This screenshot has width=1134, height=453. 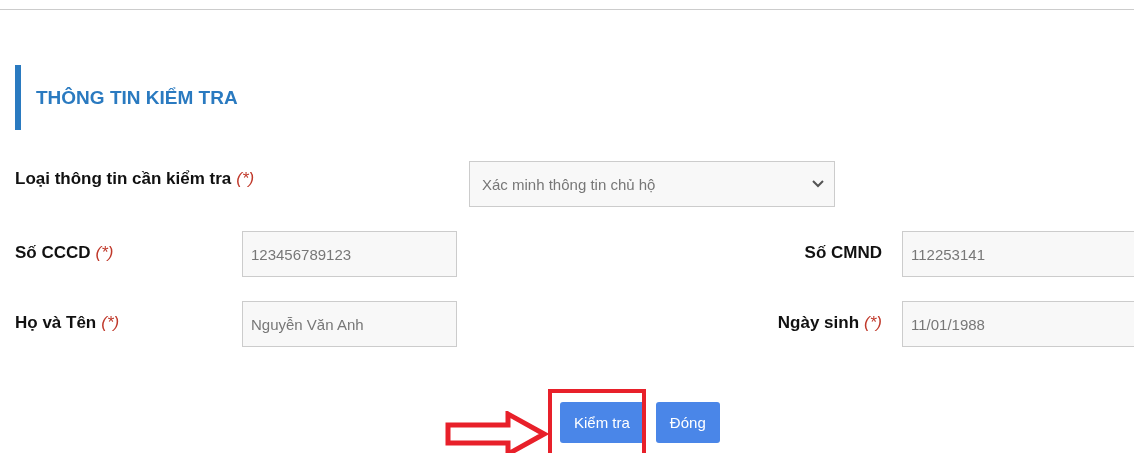 I want to click on info-type-select: Xác minh thông tin chủ hộ, so click(x=652, y=184).